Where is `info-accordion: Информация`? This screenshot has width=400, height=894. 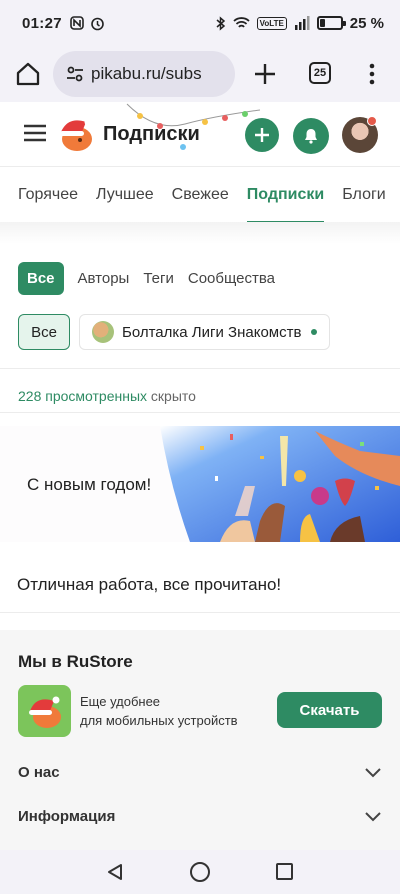 info-accordion: Информация is located at coordinates (200, 816).